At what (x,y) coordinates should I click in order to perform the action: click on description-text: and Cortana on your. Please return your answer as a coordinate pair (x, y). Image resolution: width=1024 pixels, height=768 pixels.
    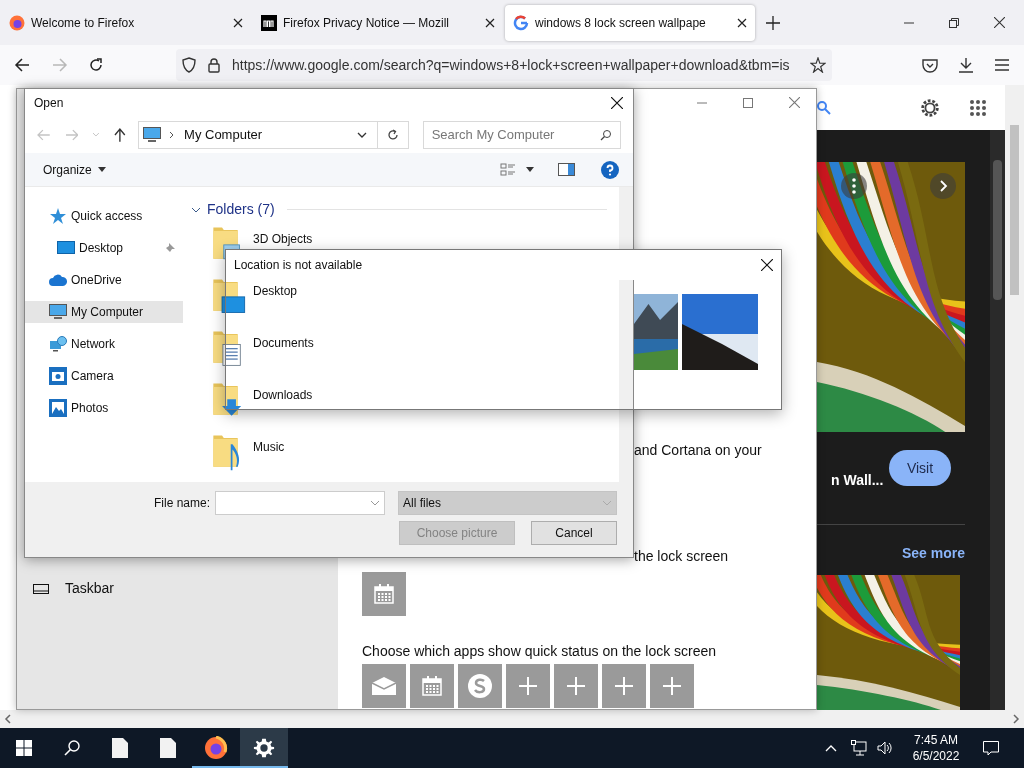
    Looking at the image, I should click on (698, 450).